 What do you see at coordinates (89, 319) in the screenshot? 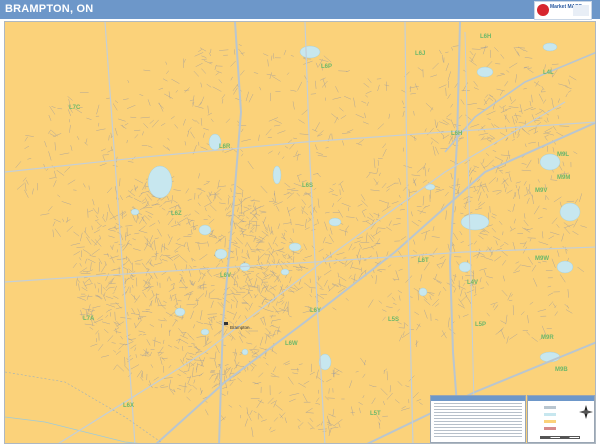
I see `postal-label-l7a: L7A` at bounding box center [89, 319].